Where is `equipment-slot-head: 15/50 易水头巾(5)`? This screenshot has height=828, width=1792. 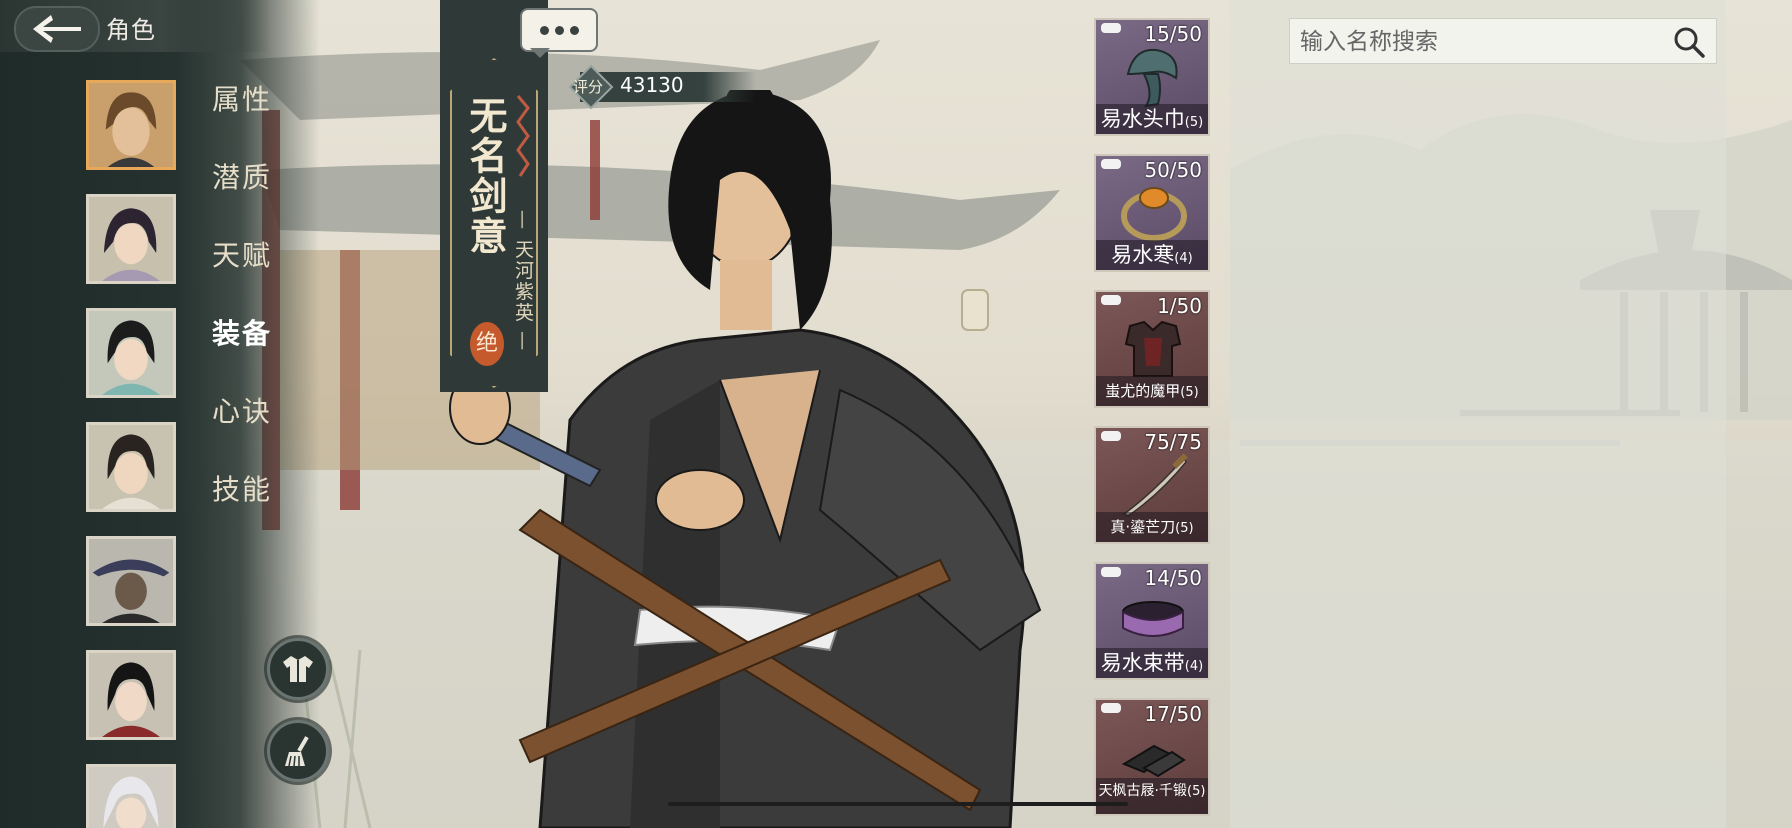
equipment-slot-head: 15/50 易水头巾(5) is located at coordinates (1152, 77).